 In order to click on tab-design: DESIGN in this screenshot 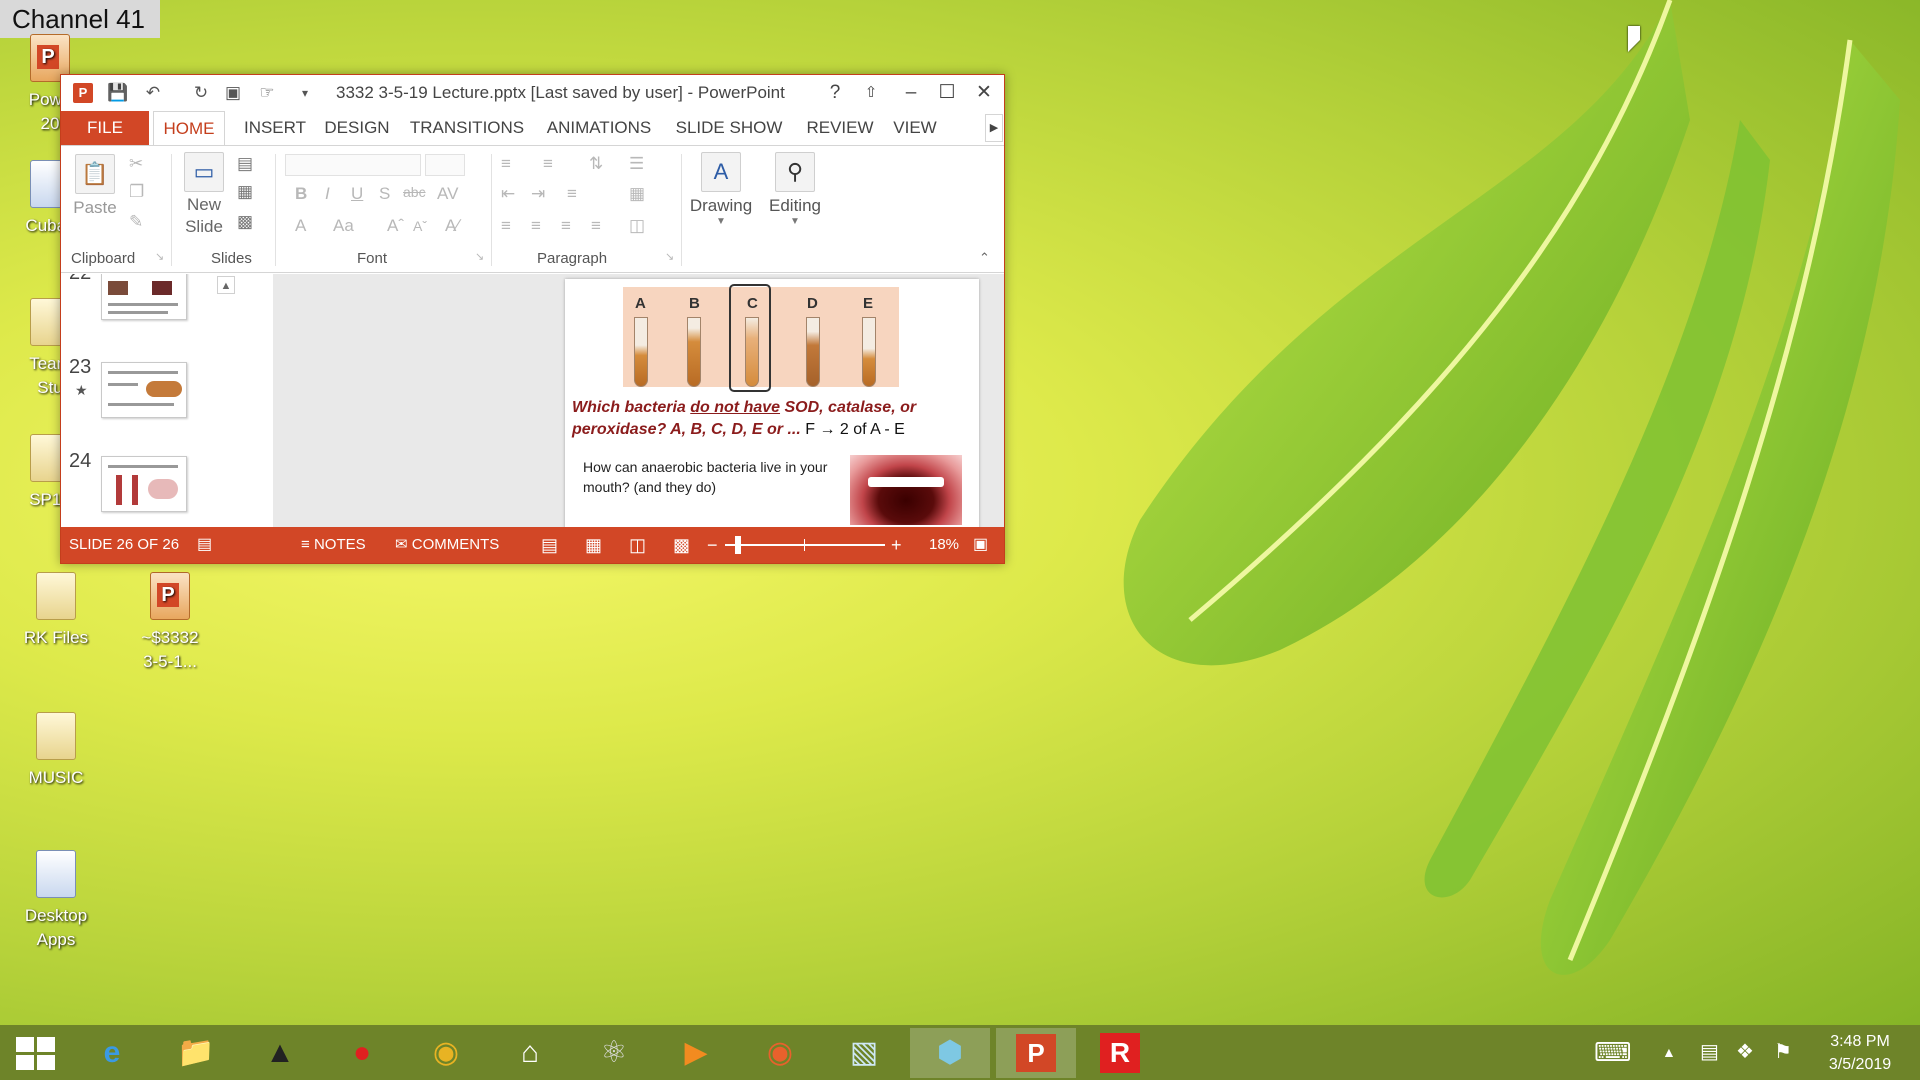, I will do `click(357, 128)`.